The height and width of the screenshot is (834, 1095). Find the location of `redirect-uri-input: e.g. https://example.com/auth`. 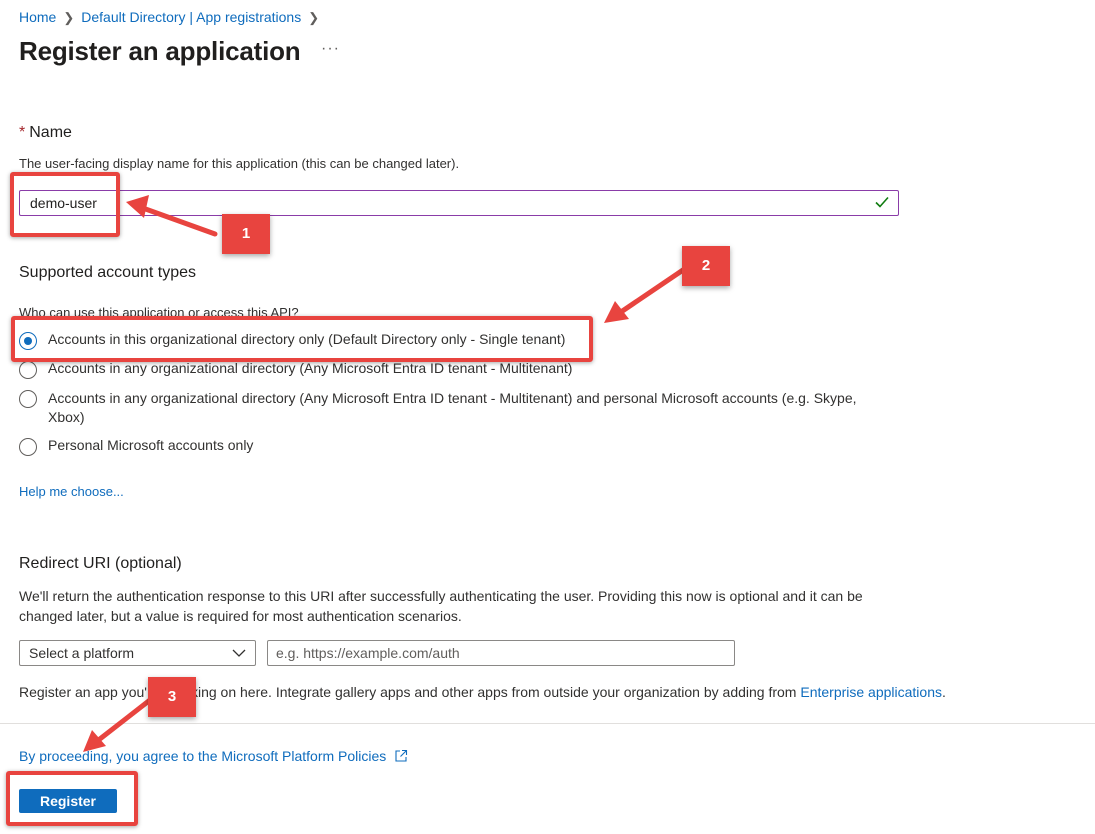

redirect-uri-input: e.g. https://example.com/auth is located at coordinates (501, 653).